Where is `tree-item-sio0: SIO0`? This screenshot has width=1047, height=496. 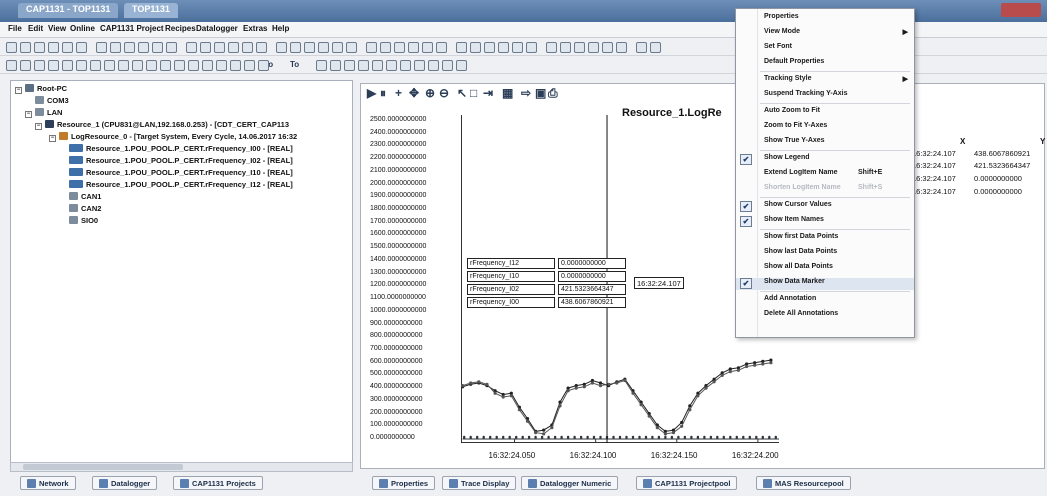 tree-item-sio0: SIO0 is located at coordinates (83, 221).